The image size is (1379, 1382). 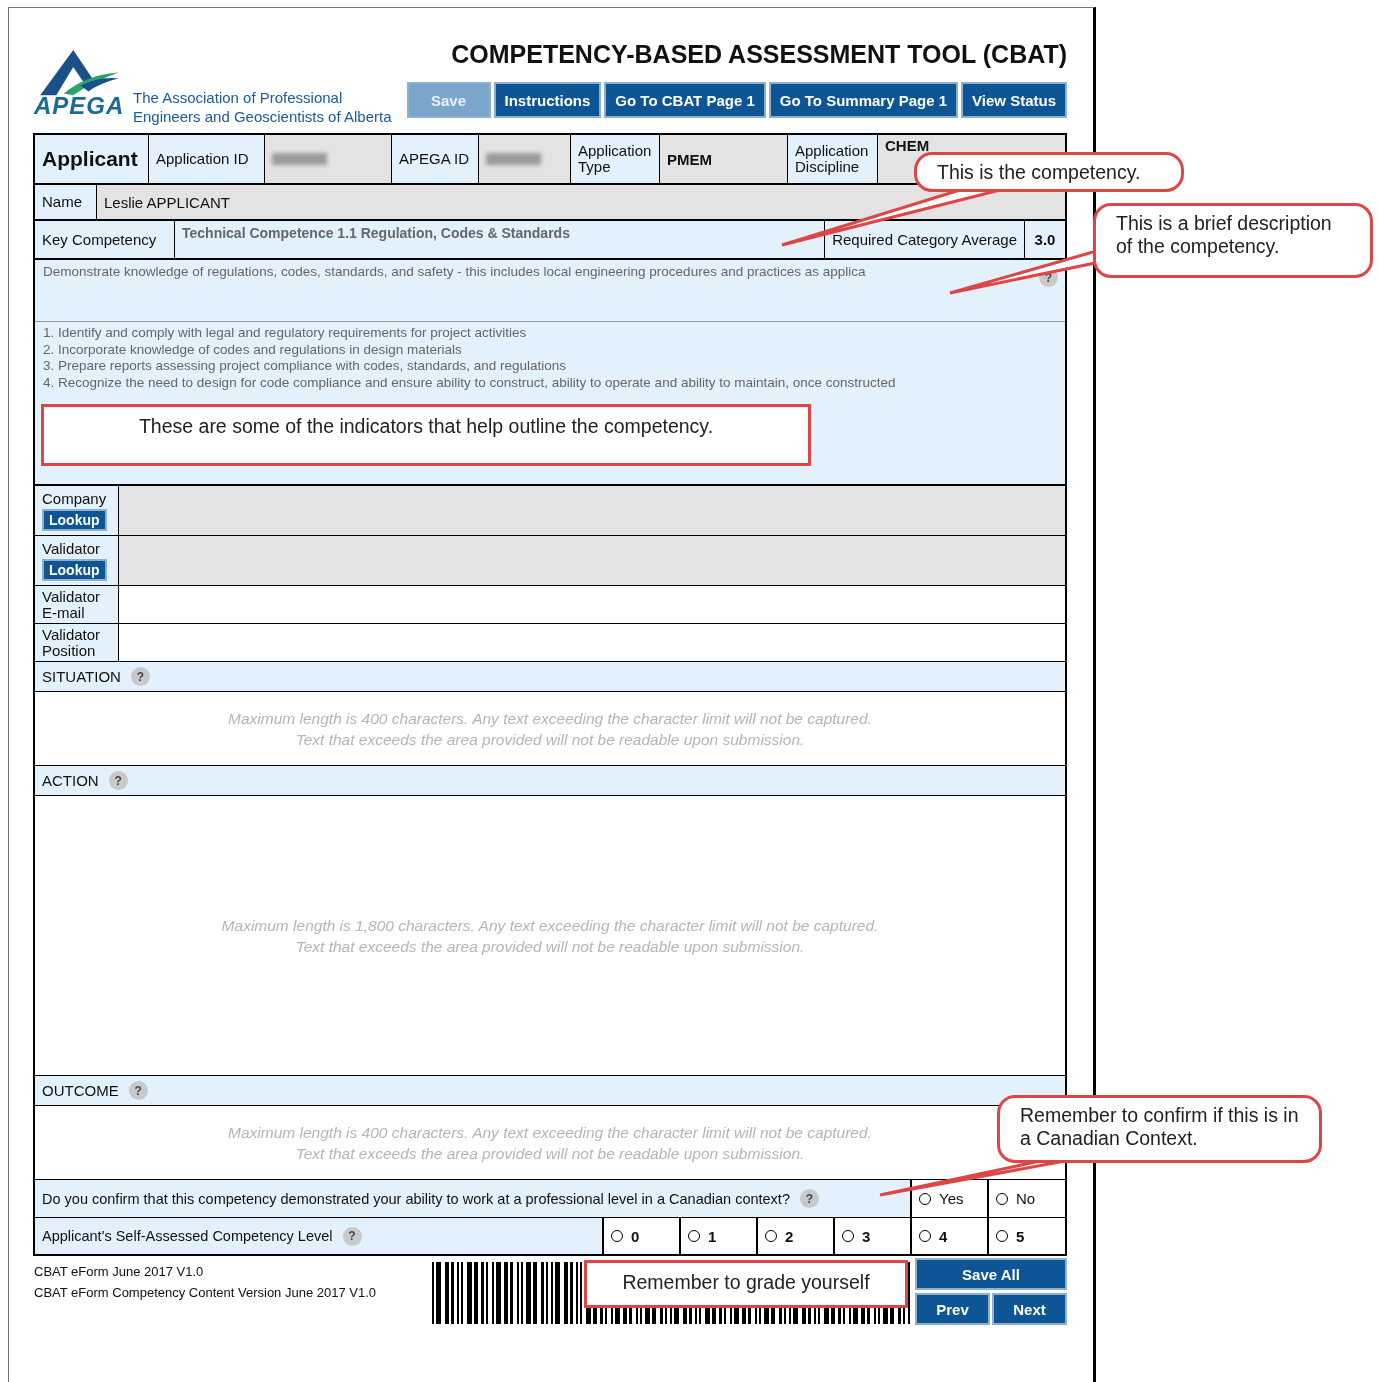 What do you see at coordinates (615, 159) in the screenshot?
I see `field-label: Application Type` at bounding box center [615, 159].